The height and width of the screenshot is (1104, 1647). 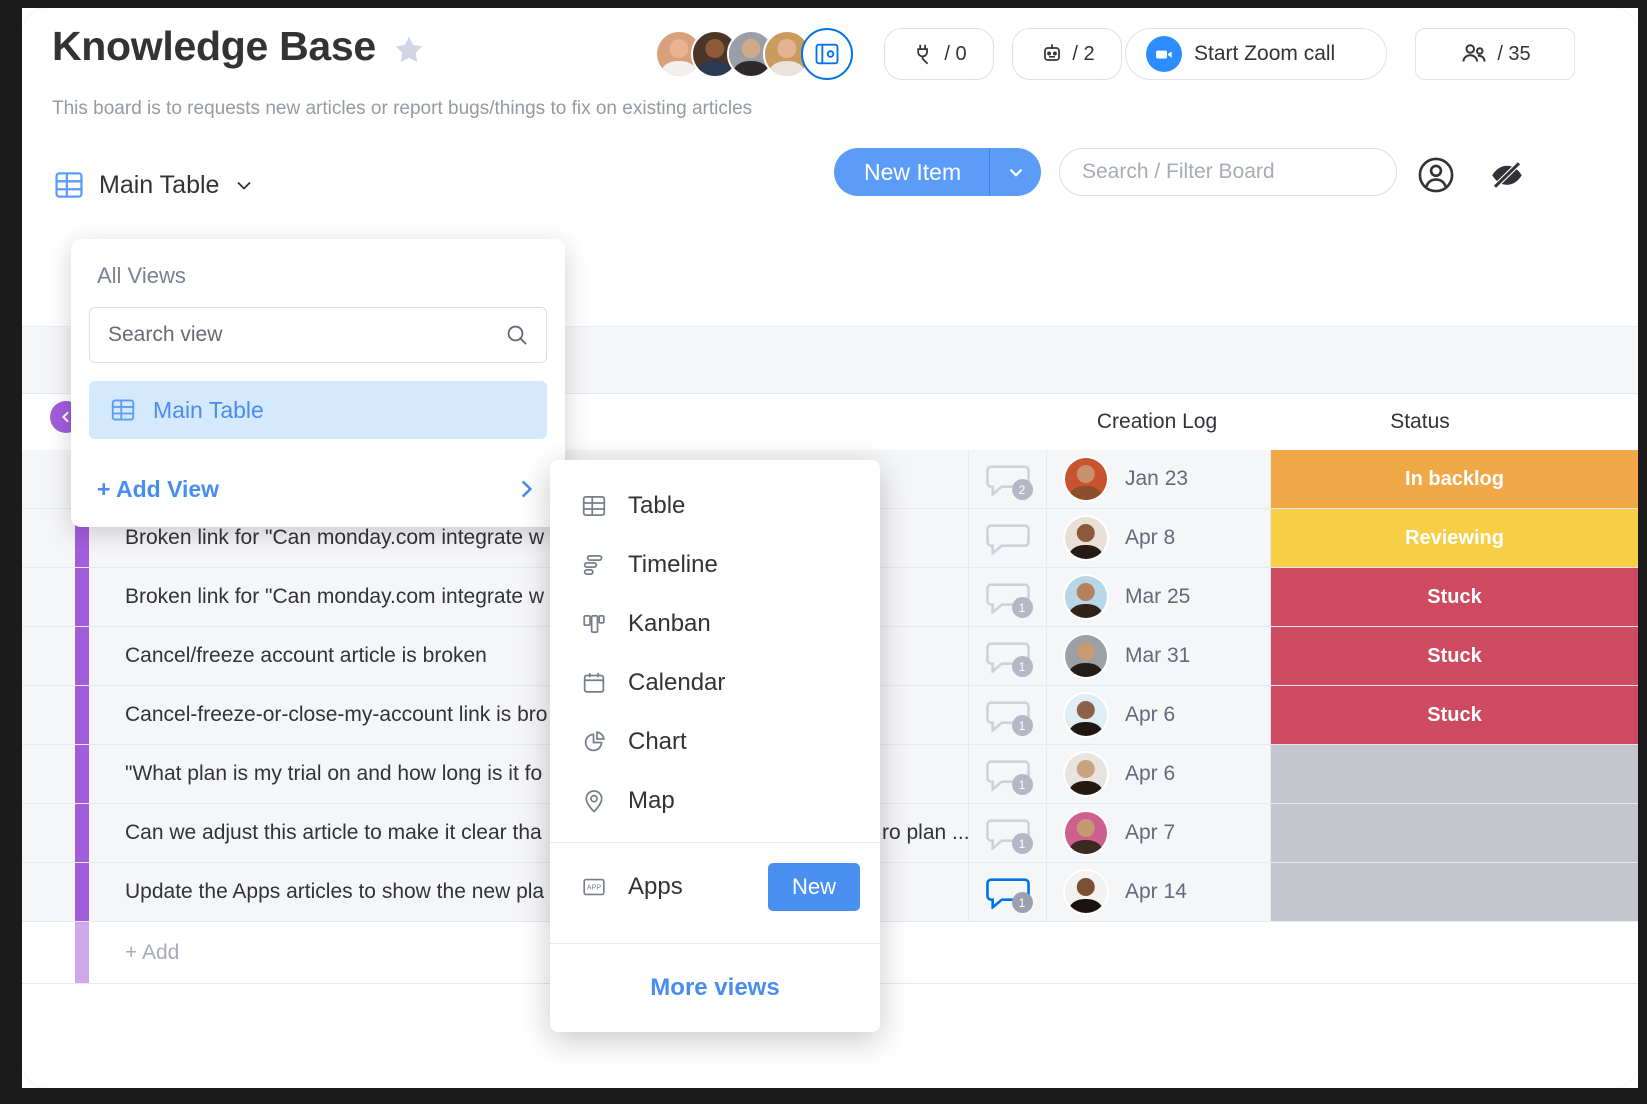 What do you see at coordinates (1007, 479) in the screenshot?
I see `row-comments-cell: 2` at bounding box center [1007, 479].